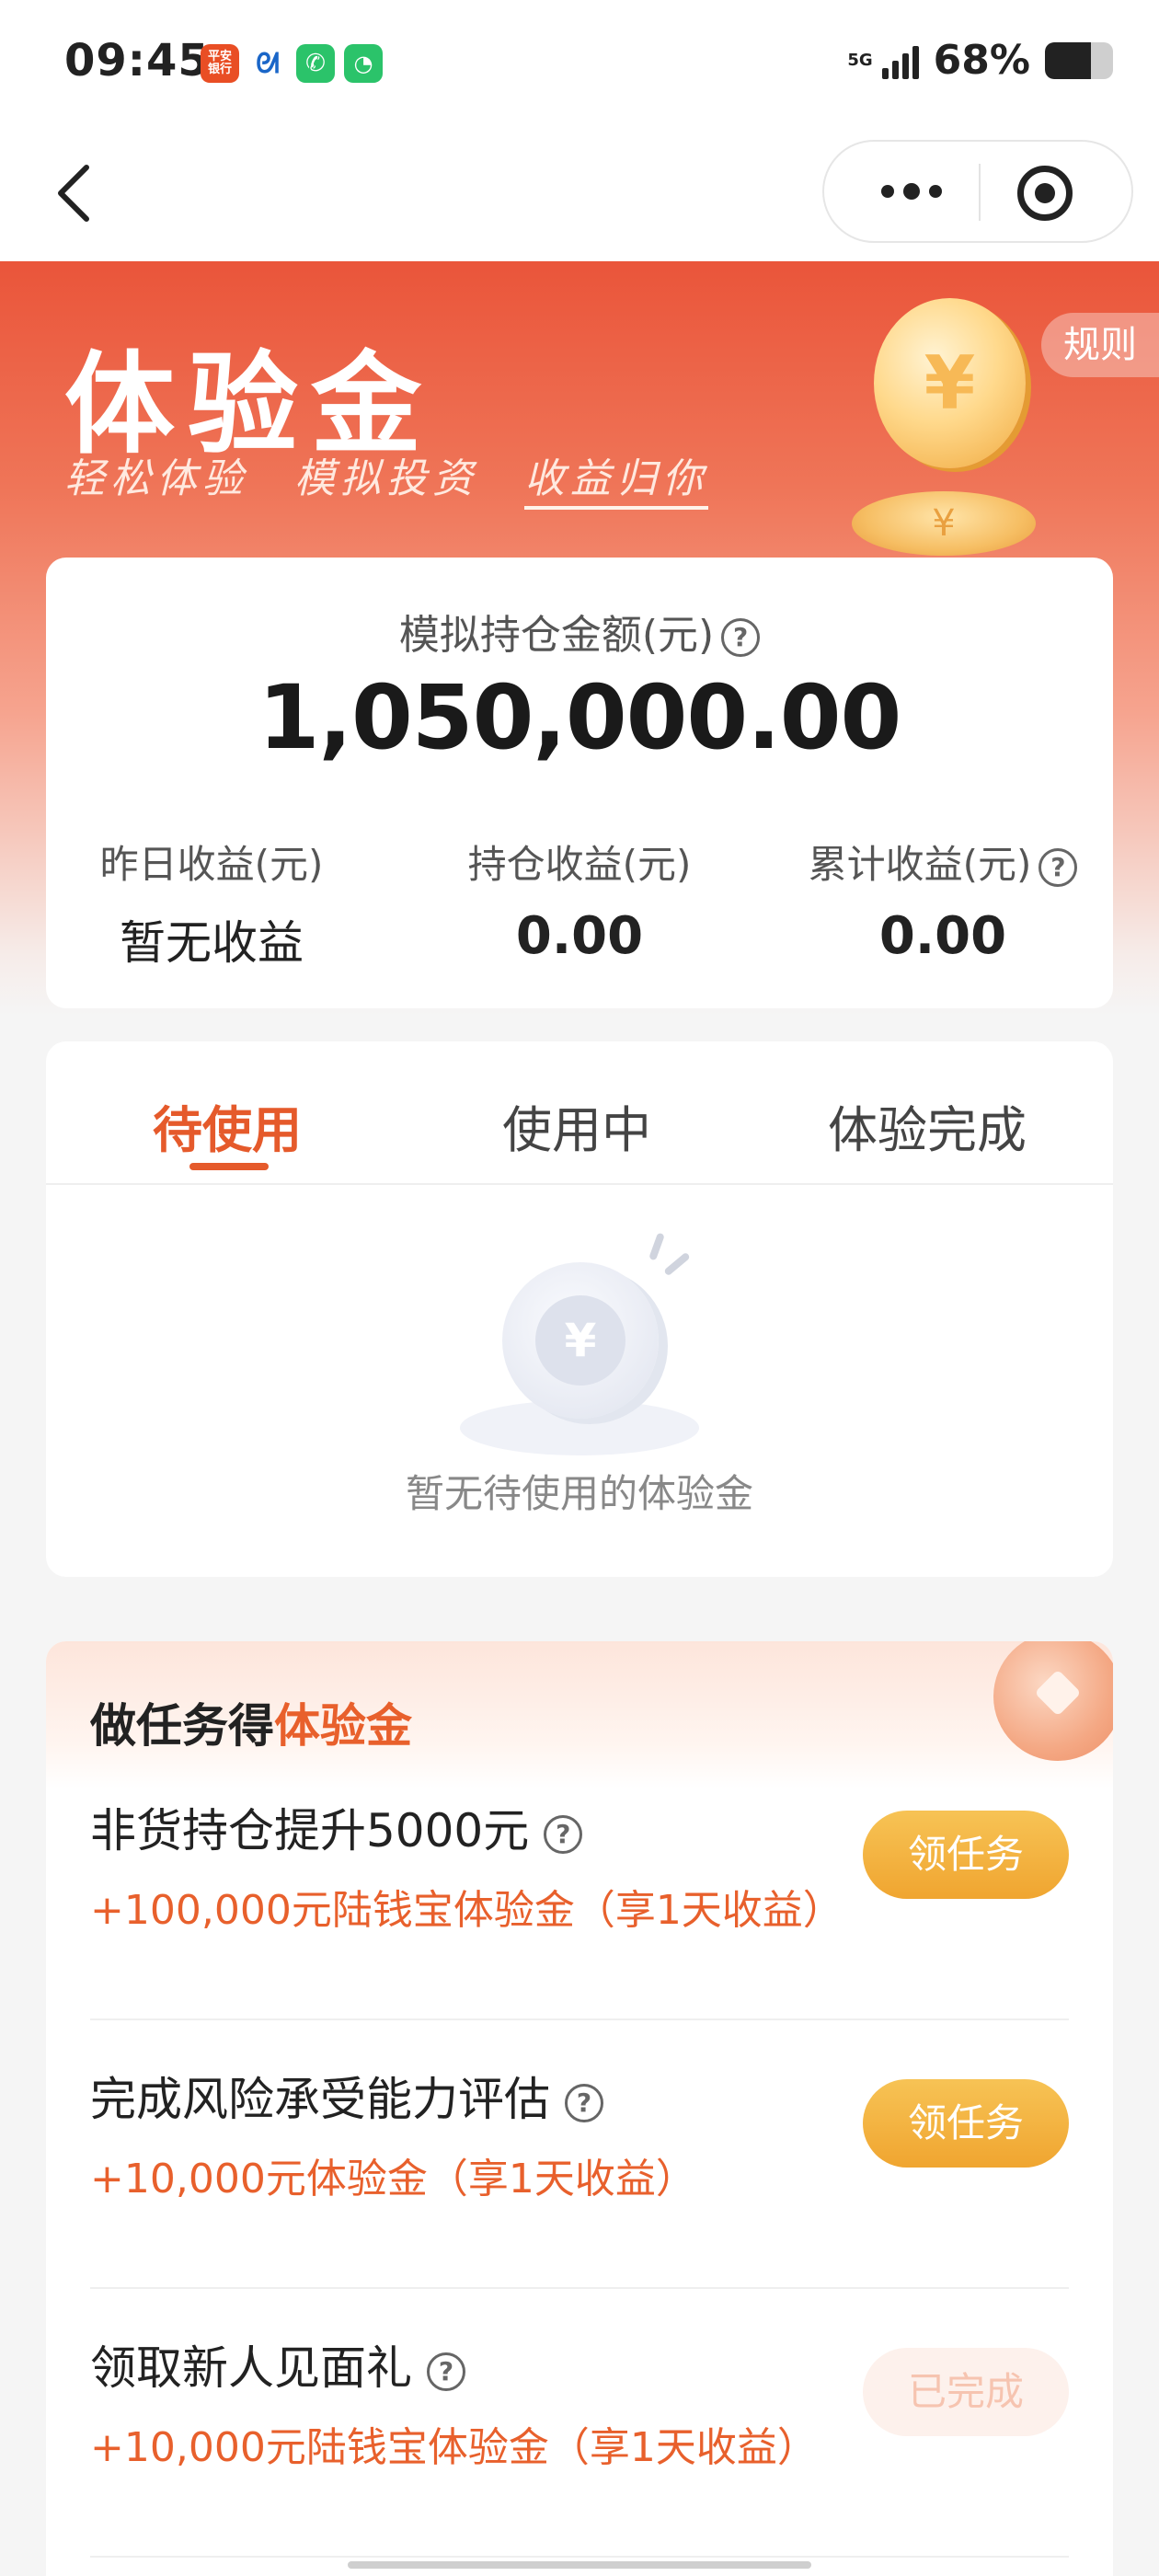  What do you see at coordinates (579, 864) in the screenshot?
I see `stat-label: 持仓收益(元)` at bounding box center [579, 864].